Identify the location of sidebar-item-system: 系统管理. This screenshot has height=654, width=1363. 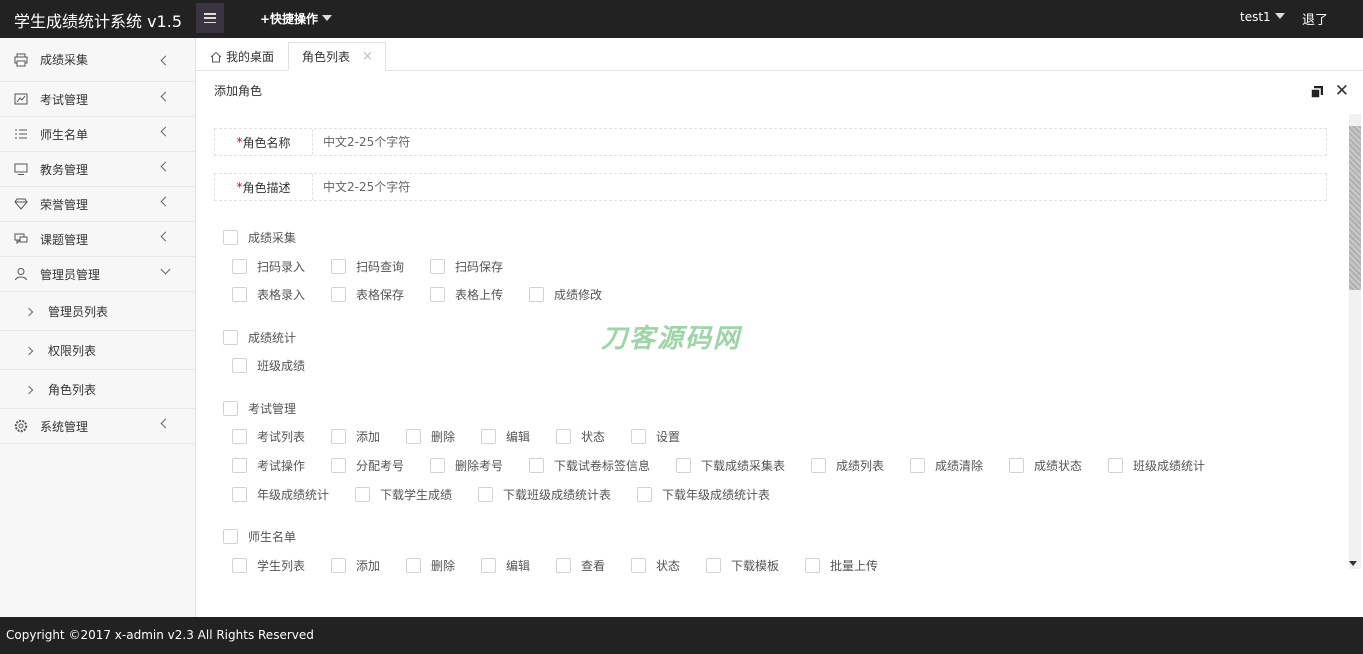
(97, 426).